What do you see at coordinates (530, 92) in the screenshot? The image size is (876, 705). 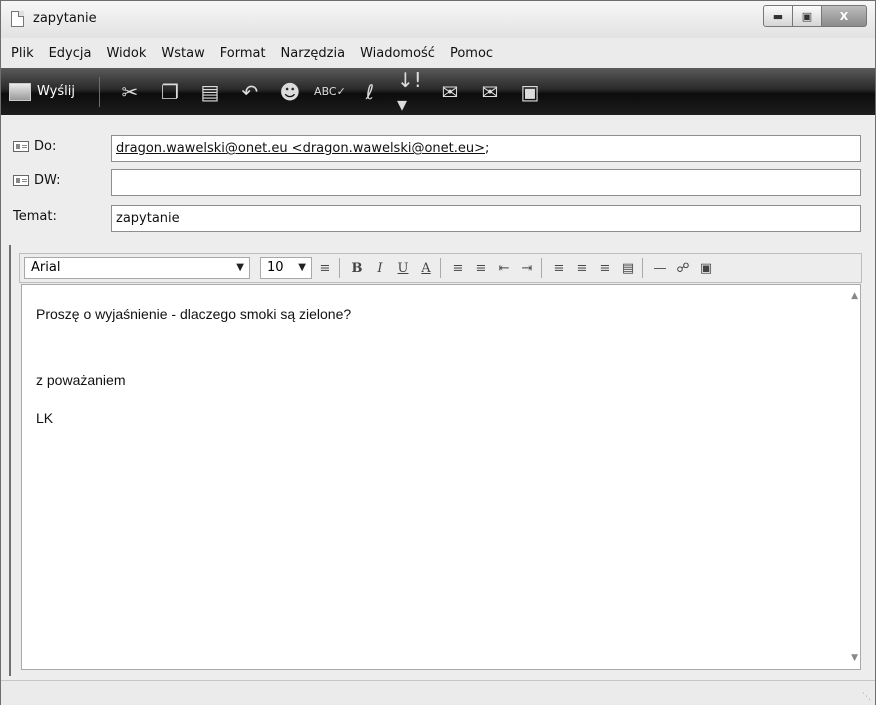 I see `offline-icon: ▣` at bounding box center [530, 92].